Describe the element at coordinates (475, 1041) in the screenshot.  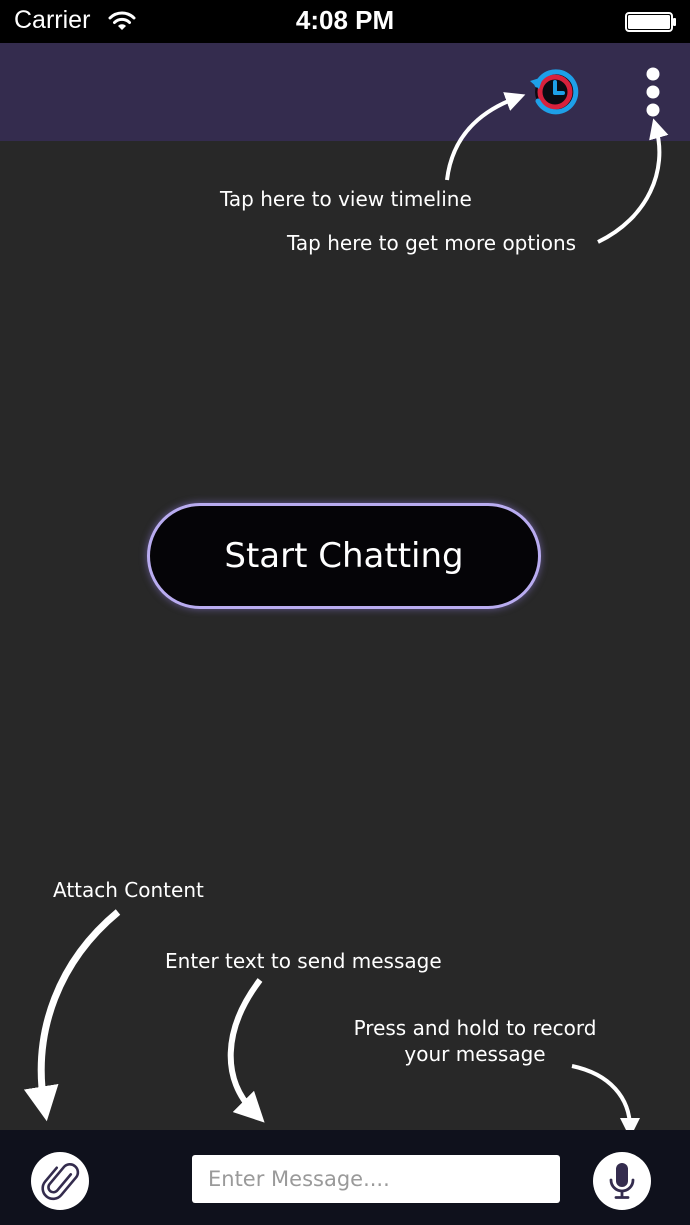
I see `record-hint: Press and hold to record your message` at that location.